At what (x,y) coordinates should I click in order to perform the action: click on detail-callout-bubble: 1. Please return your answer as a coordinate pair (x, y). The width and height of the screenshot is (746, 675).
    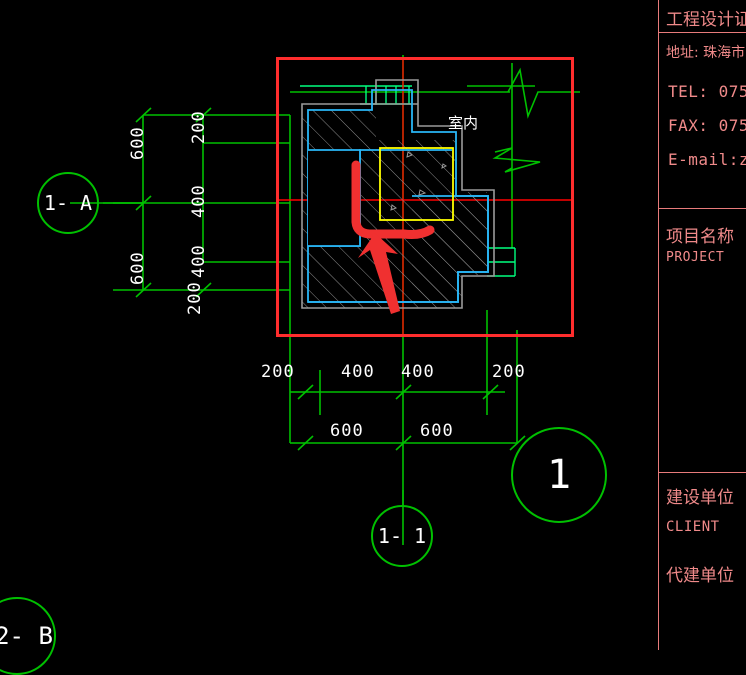
    Looking at the image, I should click on (559, 475).